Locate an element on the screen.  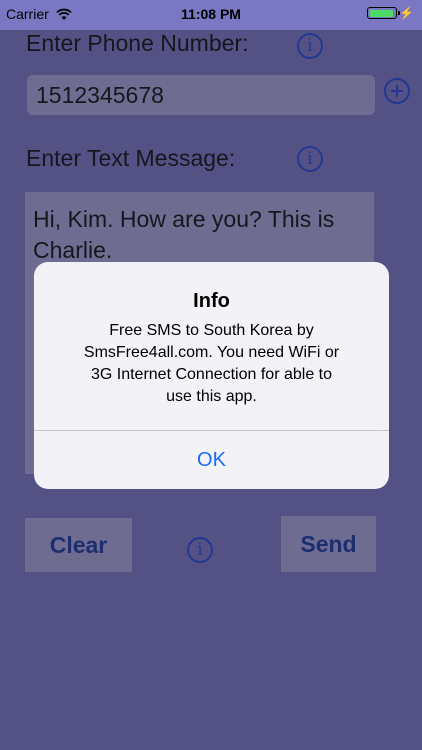
battery-icon is located at coordinates (384, 13).